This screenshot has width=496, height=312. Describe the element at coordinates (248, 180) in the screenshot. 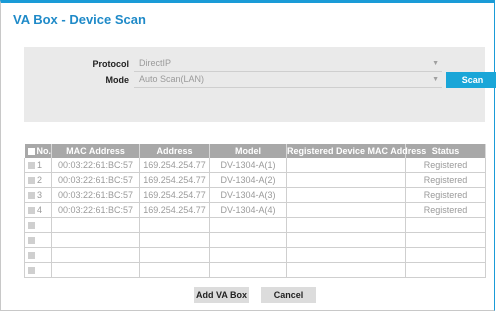

I see `table-cell: DV-1304-A(2)` at that location.